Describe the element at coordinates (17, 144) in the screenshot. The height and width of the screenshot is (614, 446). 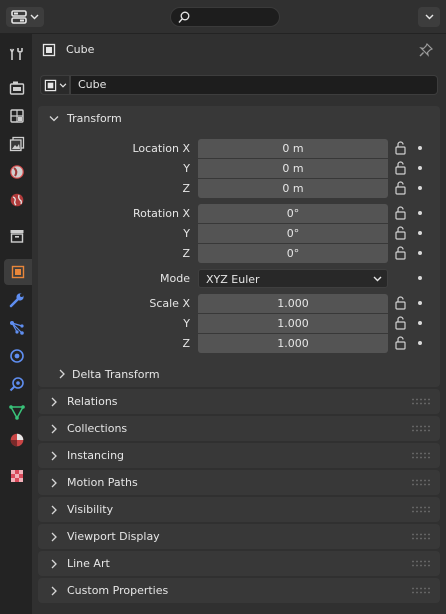
I see `tab-view-layer` at that location.